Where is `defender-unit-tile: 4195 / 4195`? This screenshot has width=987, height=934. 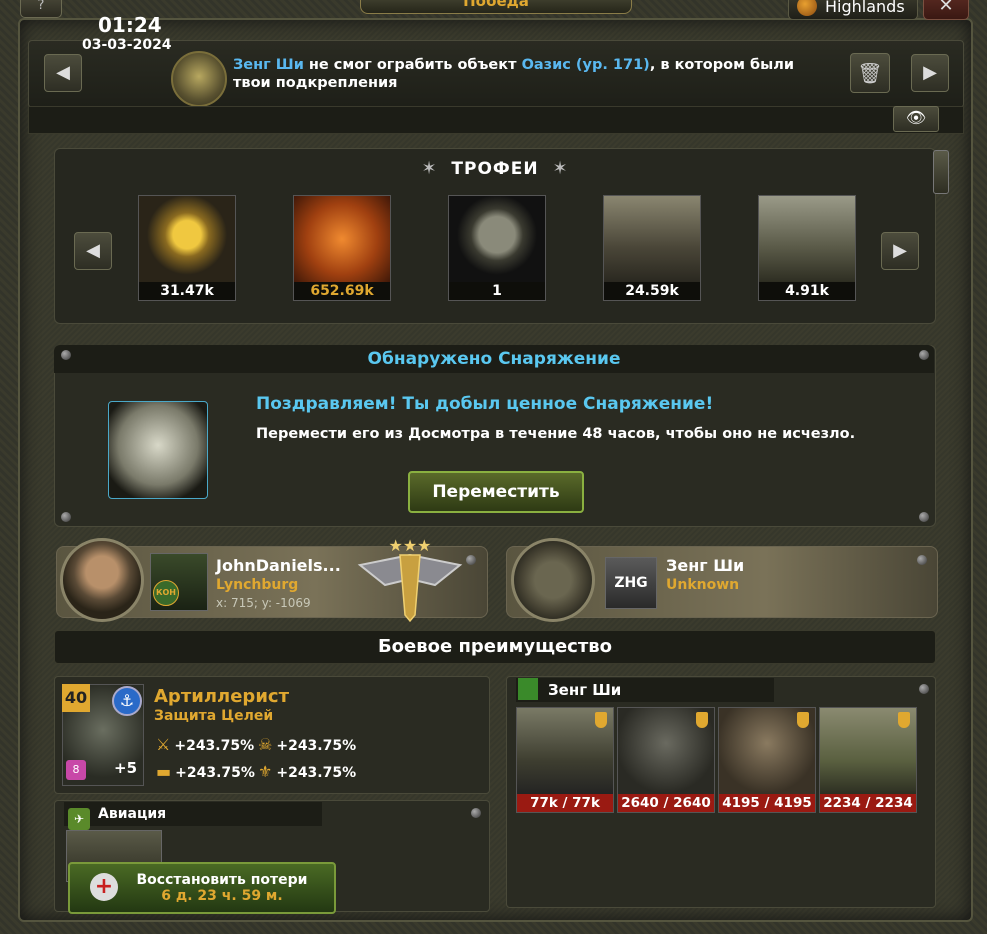 defender-unit-tile: 4195 / 4195 is located at coordinates (767, 760).